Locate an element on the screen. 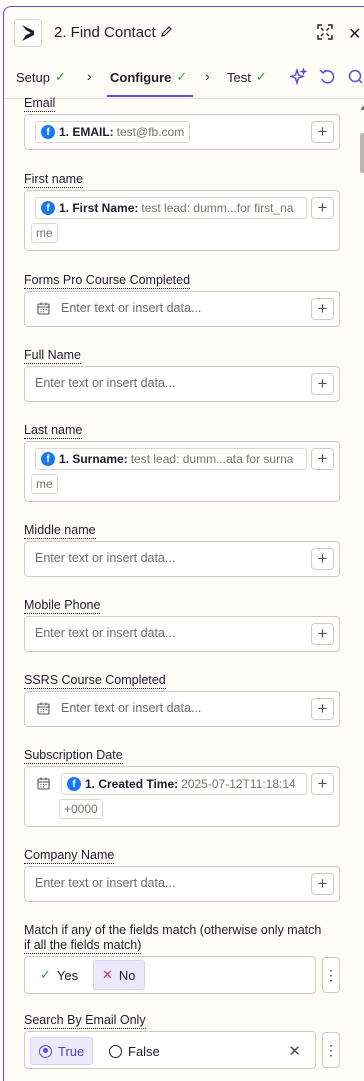 This screenshot has width=364, height=1081. search-email-only-label: Search By Email Only is located at coordinates (85, 1021).